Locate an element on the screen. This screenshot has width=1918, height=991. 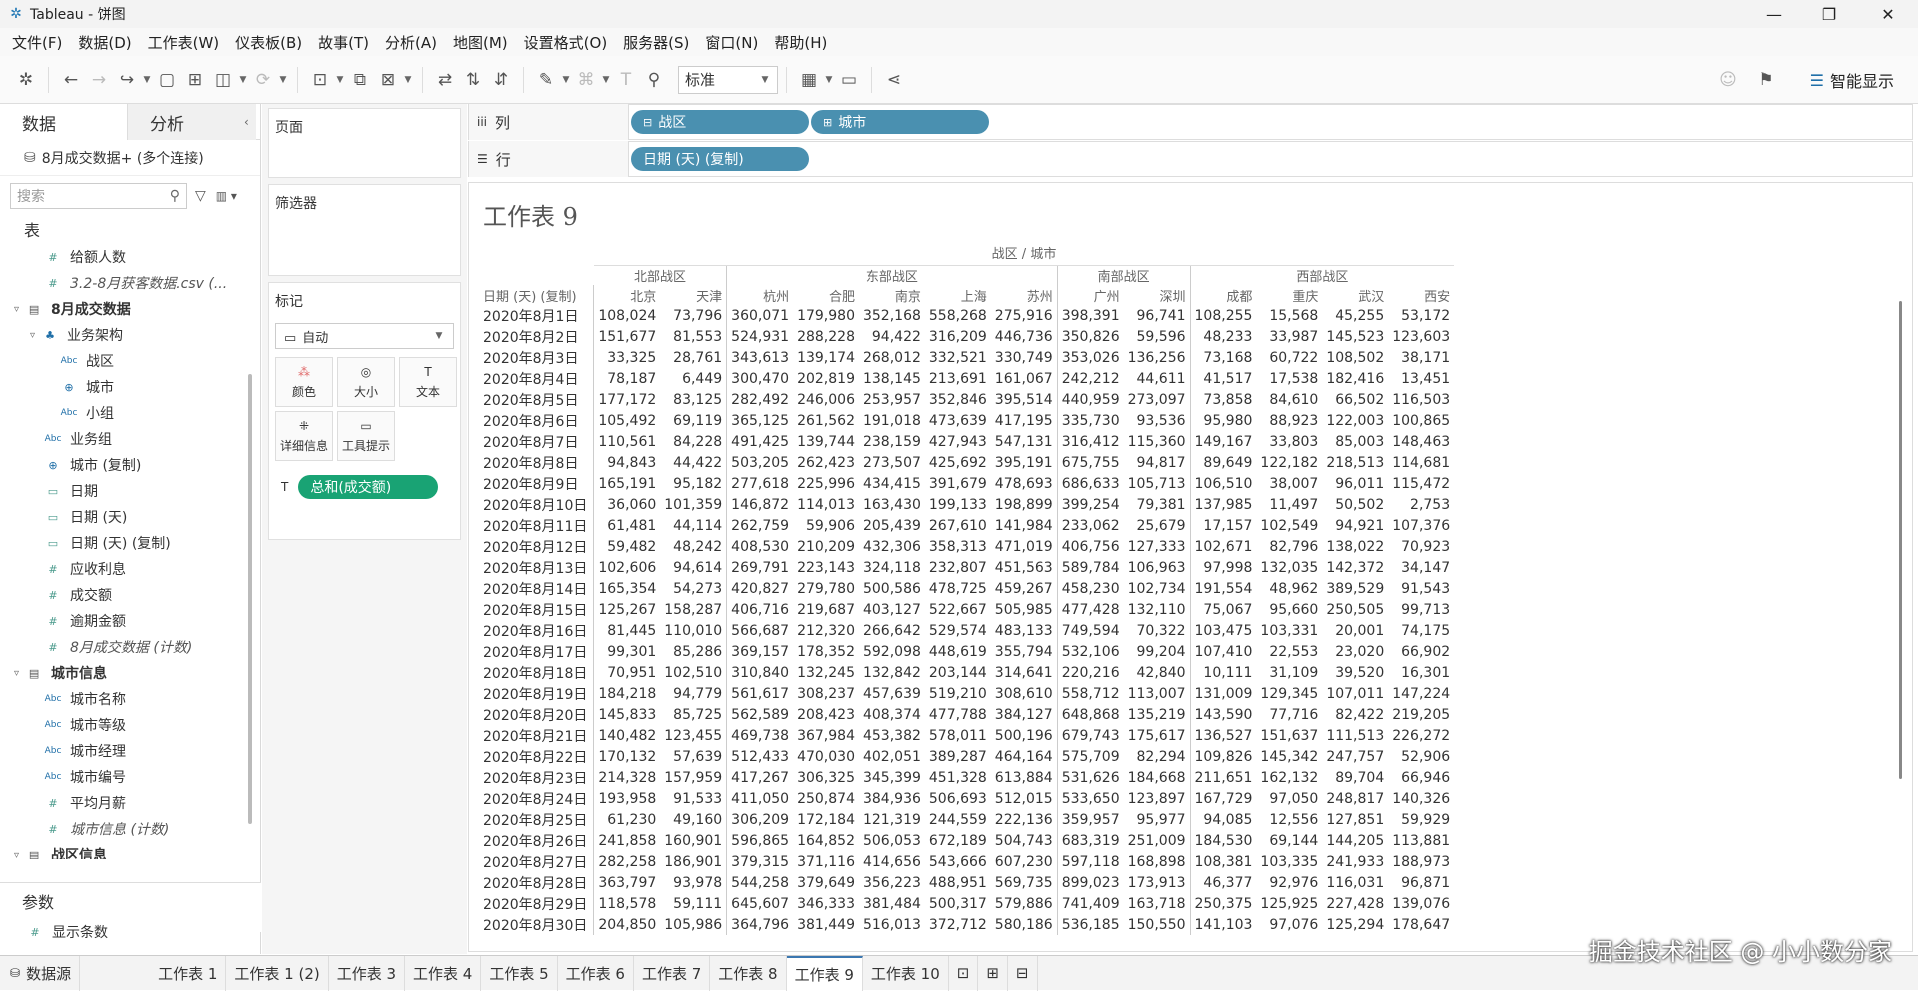
value-cell: 88,923 is located at coordinates (1289, 420).